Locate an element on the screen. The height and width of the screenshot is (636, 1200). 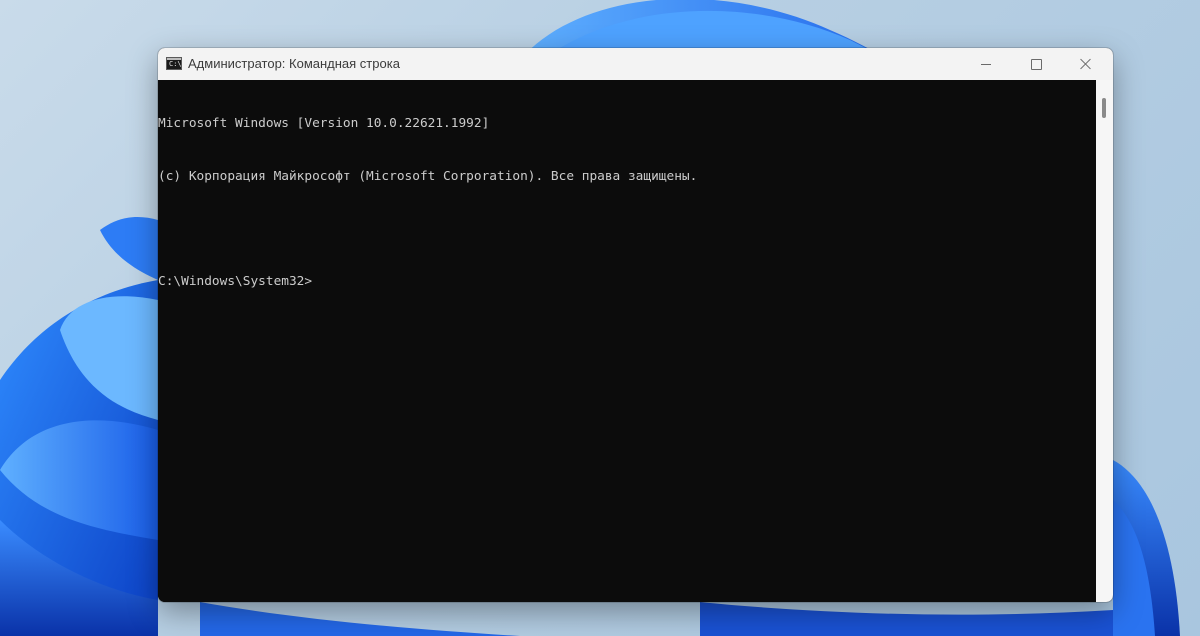
close-icon is located at coordinates (1086, 64).